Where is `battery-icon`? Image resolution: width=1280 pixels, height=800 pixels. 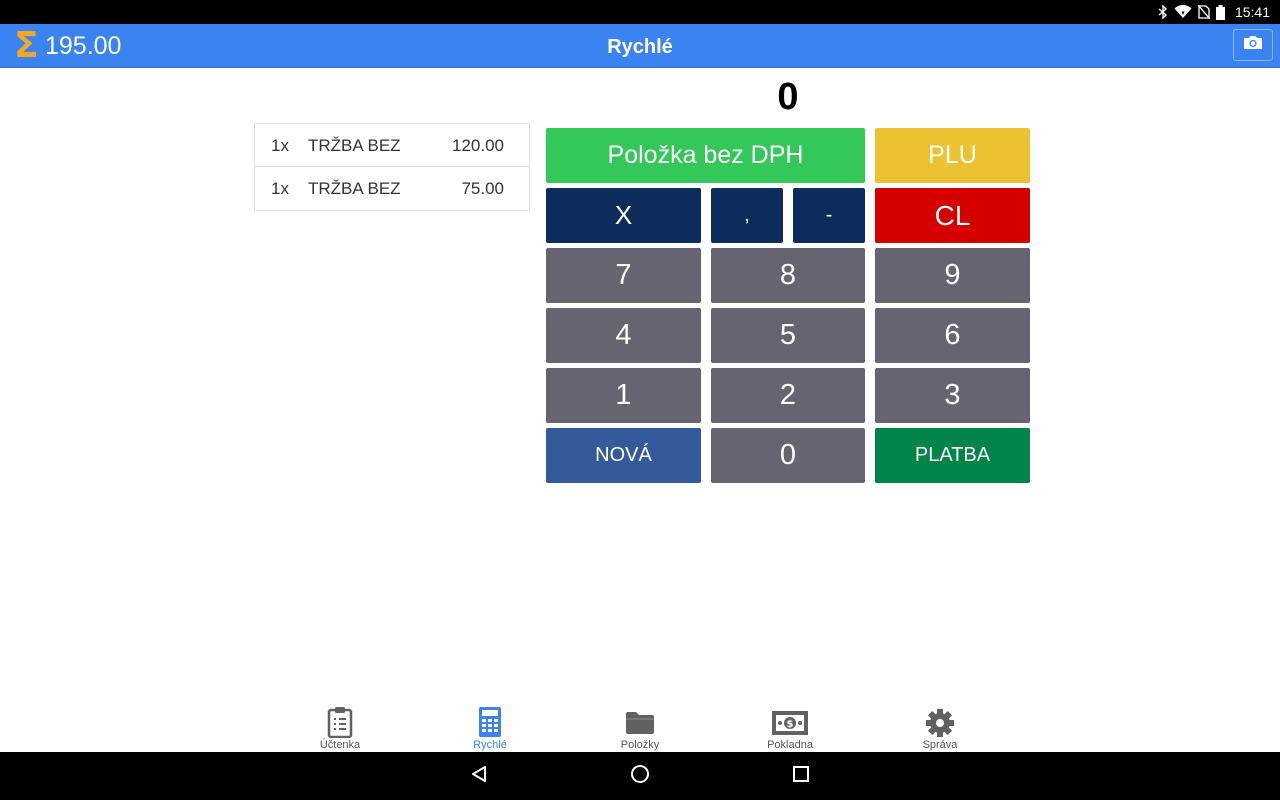
battery-icon is located at coordinates (1220, 12).